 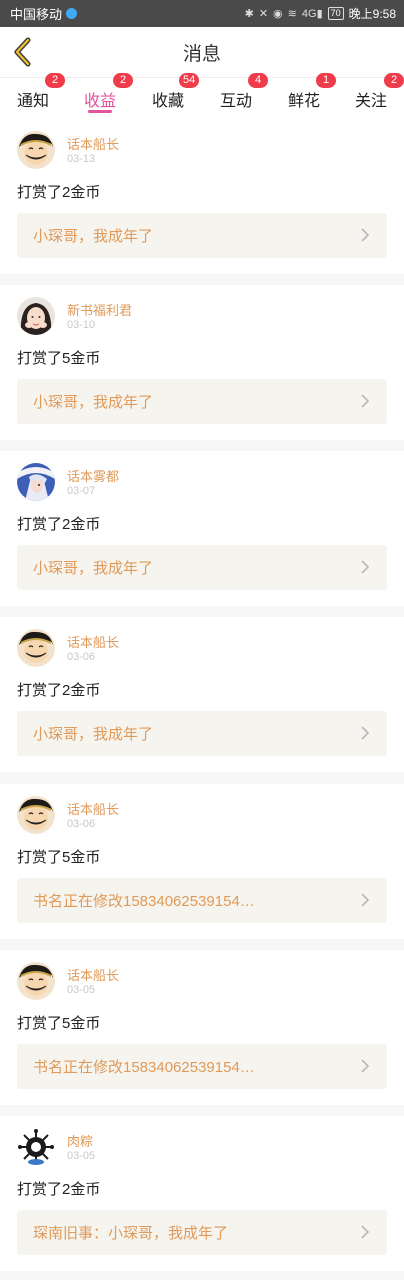 I want to click on username: 新书福利君, so click(x=99, y=309).